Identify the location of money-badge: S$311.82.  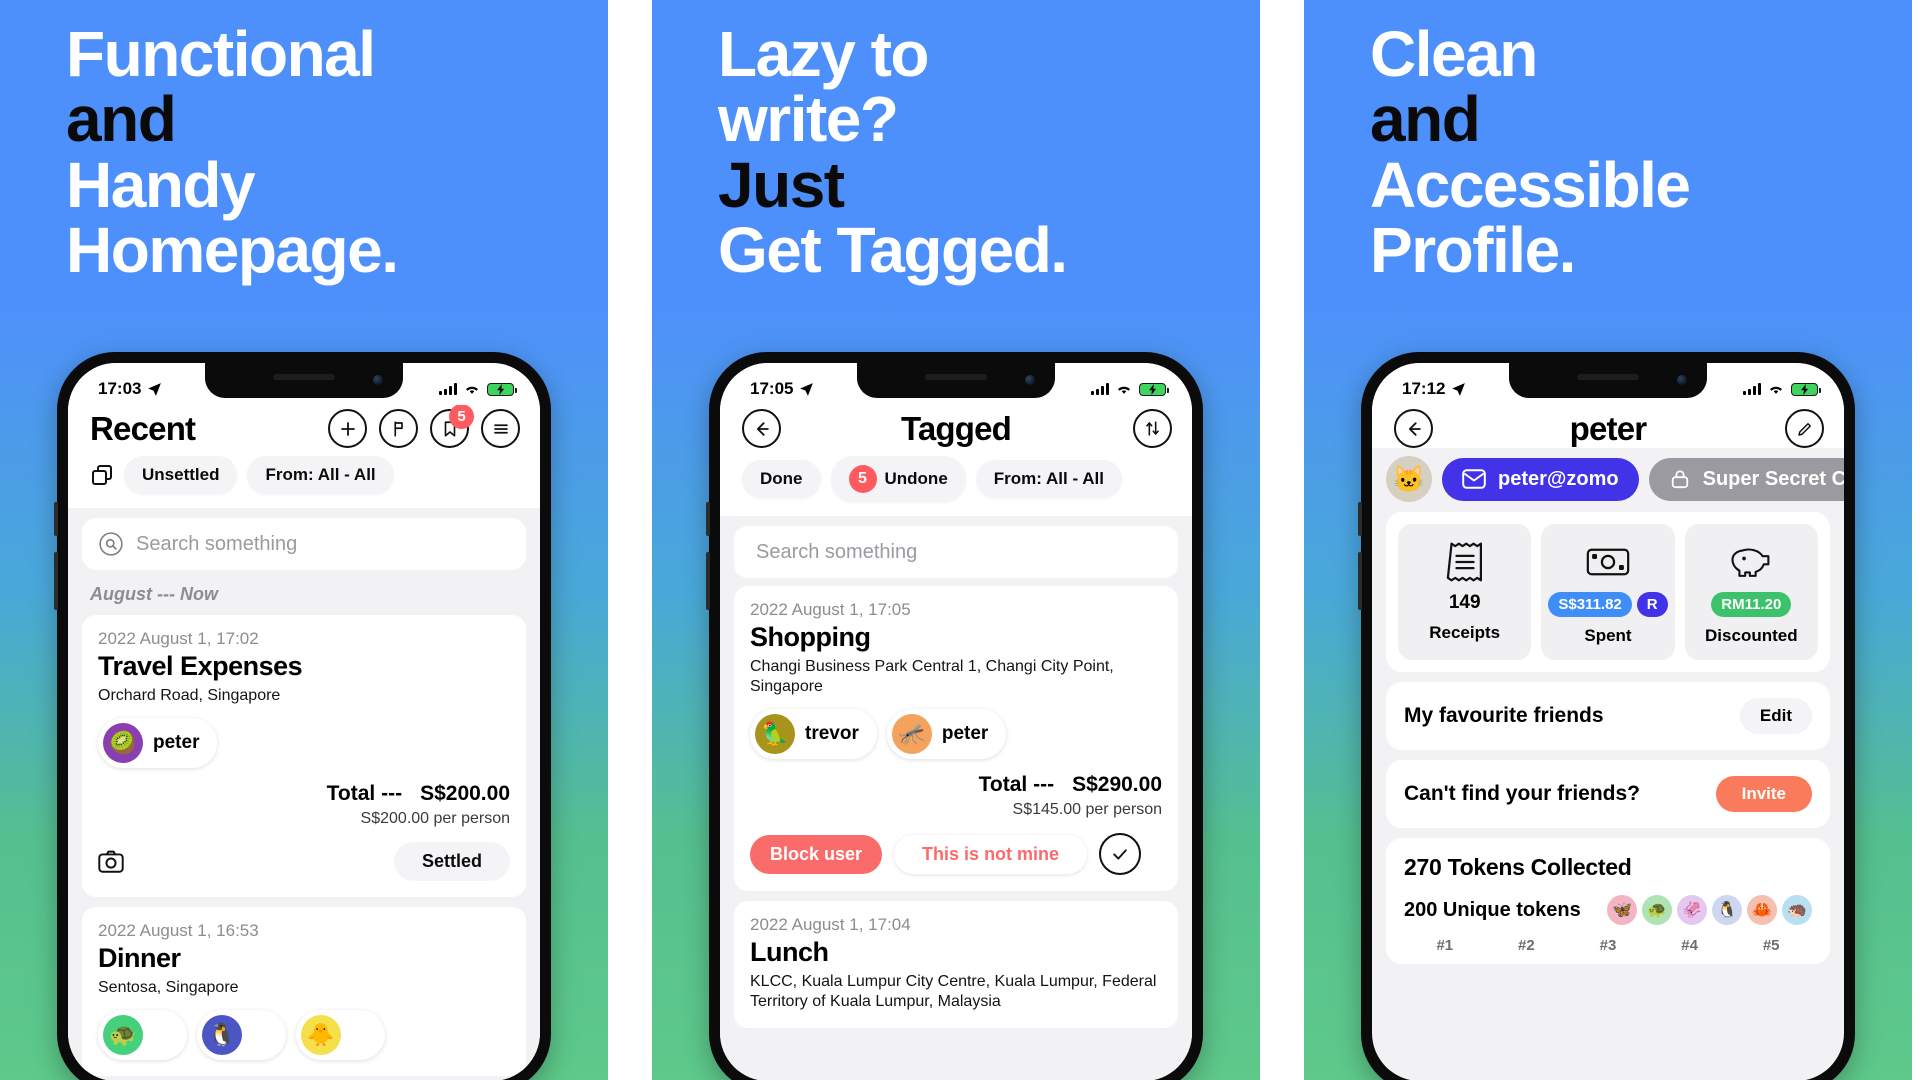
(1590, 604).